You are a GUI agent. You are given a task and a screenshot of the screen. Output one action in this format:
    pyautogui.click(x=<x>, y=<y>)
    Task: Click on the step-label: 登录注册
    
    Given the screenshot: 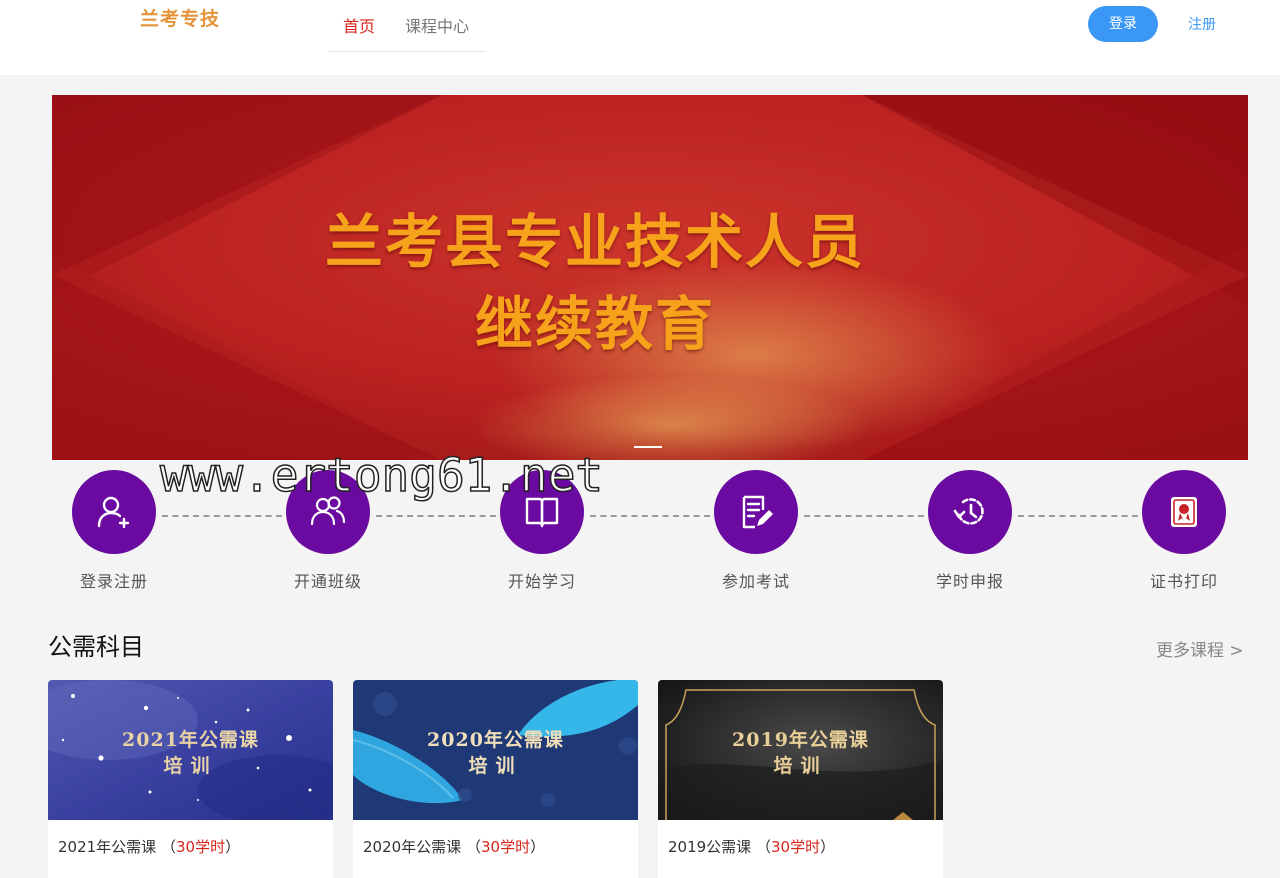 What is the action you would take?
    pyautogui.click(x=113, y=581)
    